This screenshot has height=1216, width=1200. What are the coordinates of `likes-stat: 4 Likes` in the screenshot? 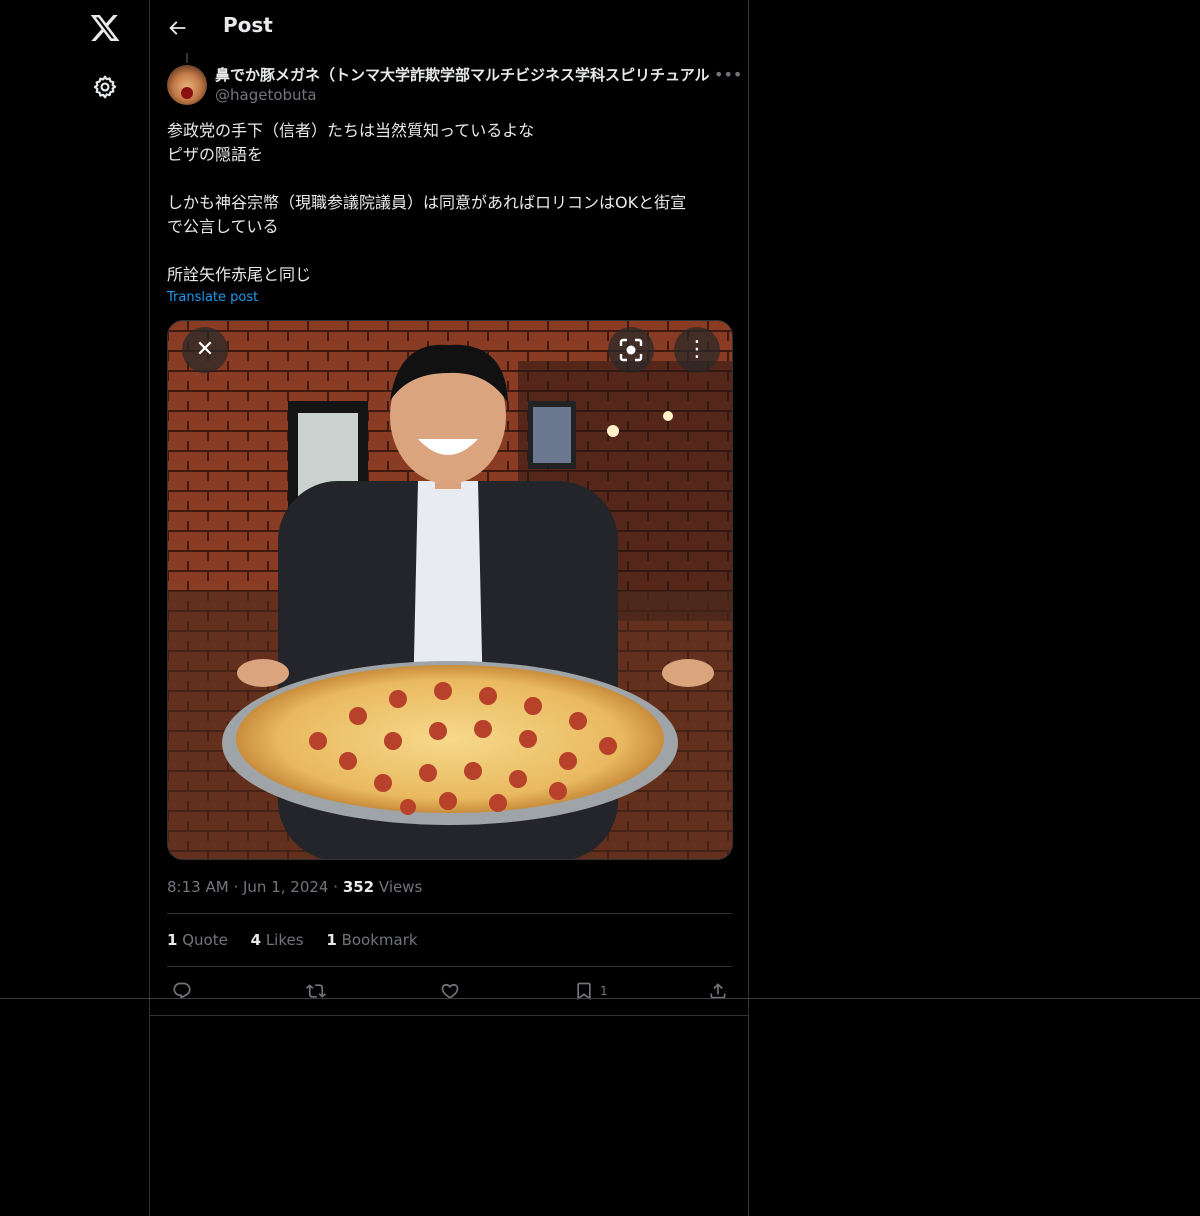 It's located at (277, 940).